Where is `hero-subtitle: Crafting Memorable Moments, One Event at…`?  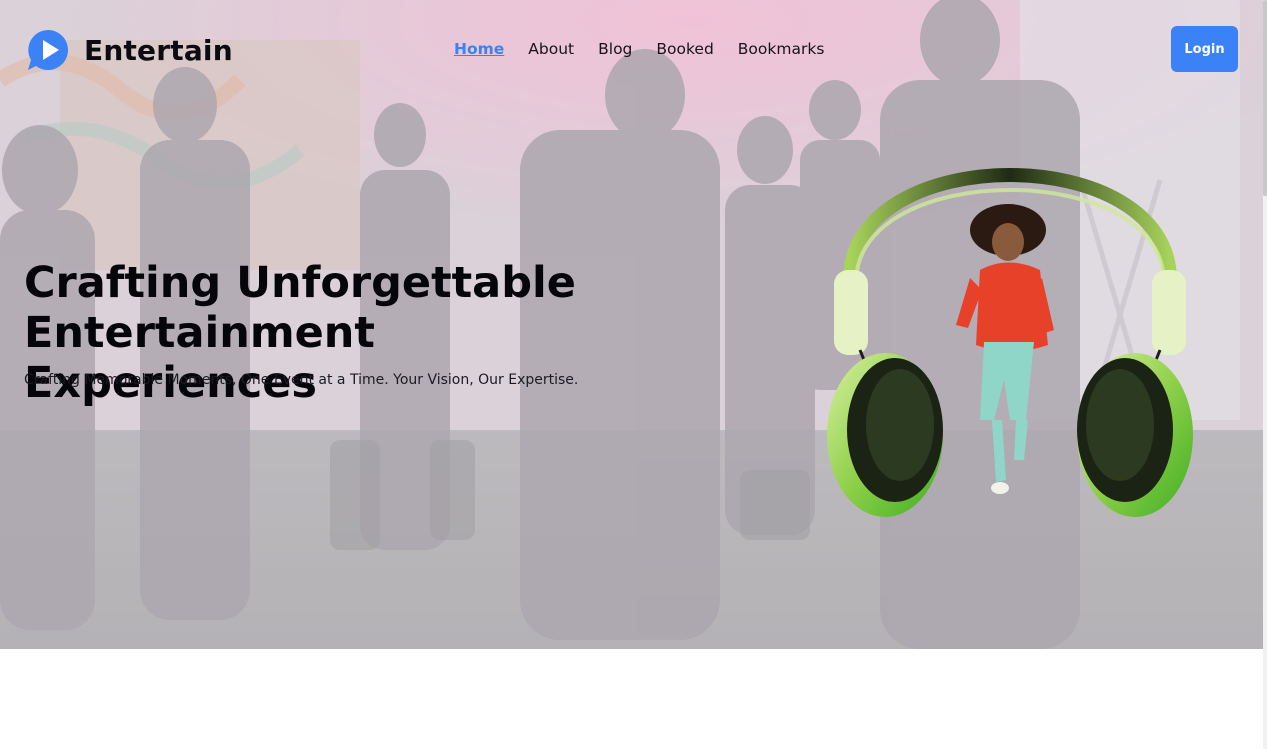
hero-subtitle: Crafting Memorable Moments, One Event at… is located at coordinates (301, 380).